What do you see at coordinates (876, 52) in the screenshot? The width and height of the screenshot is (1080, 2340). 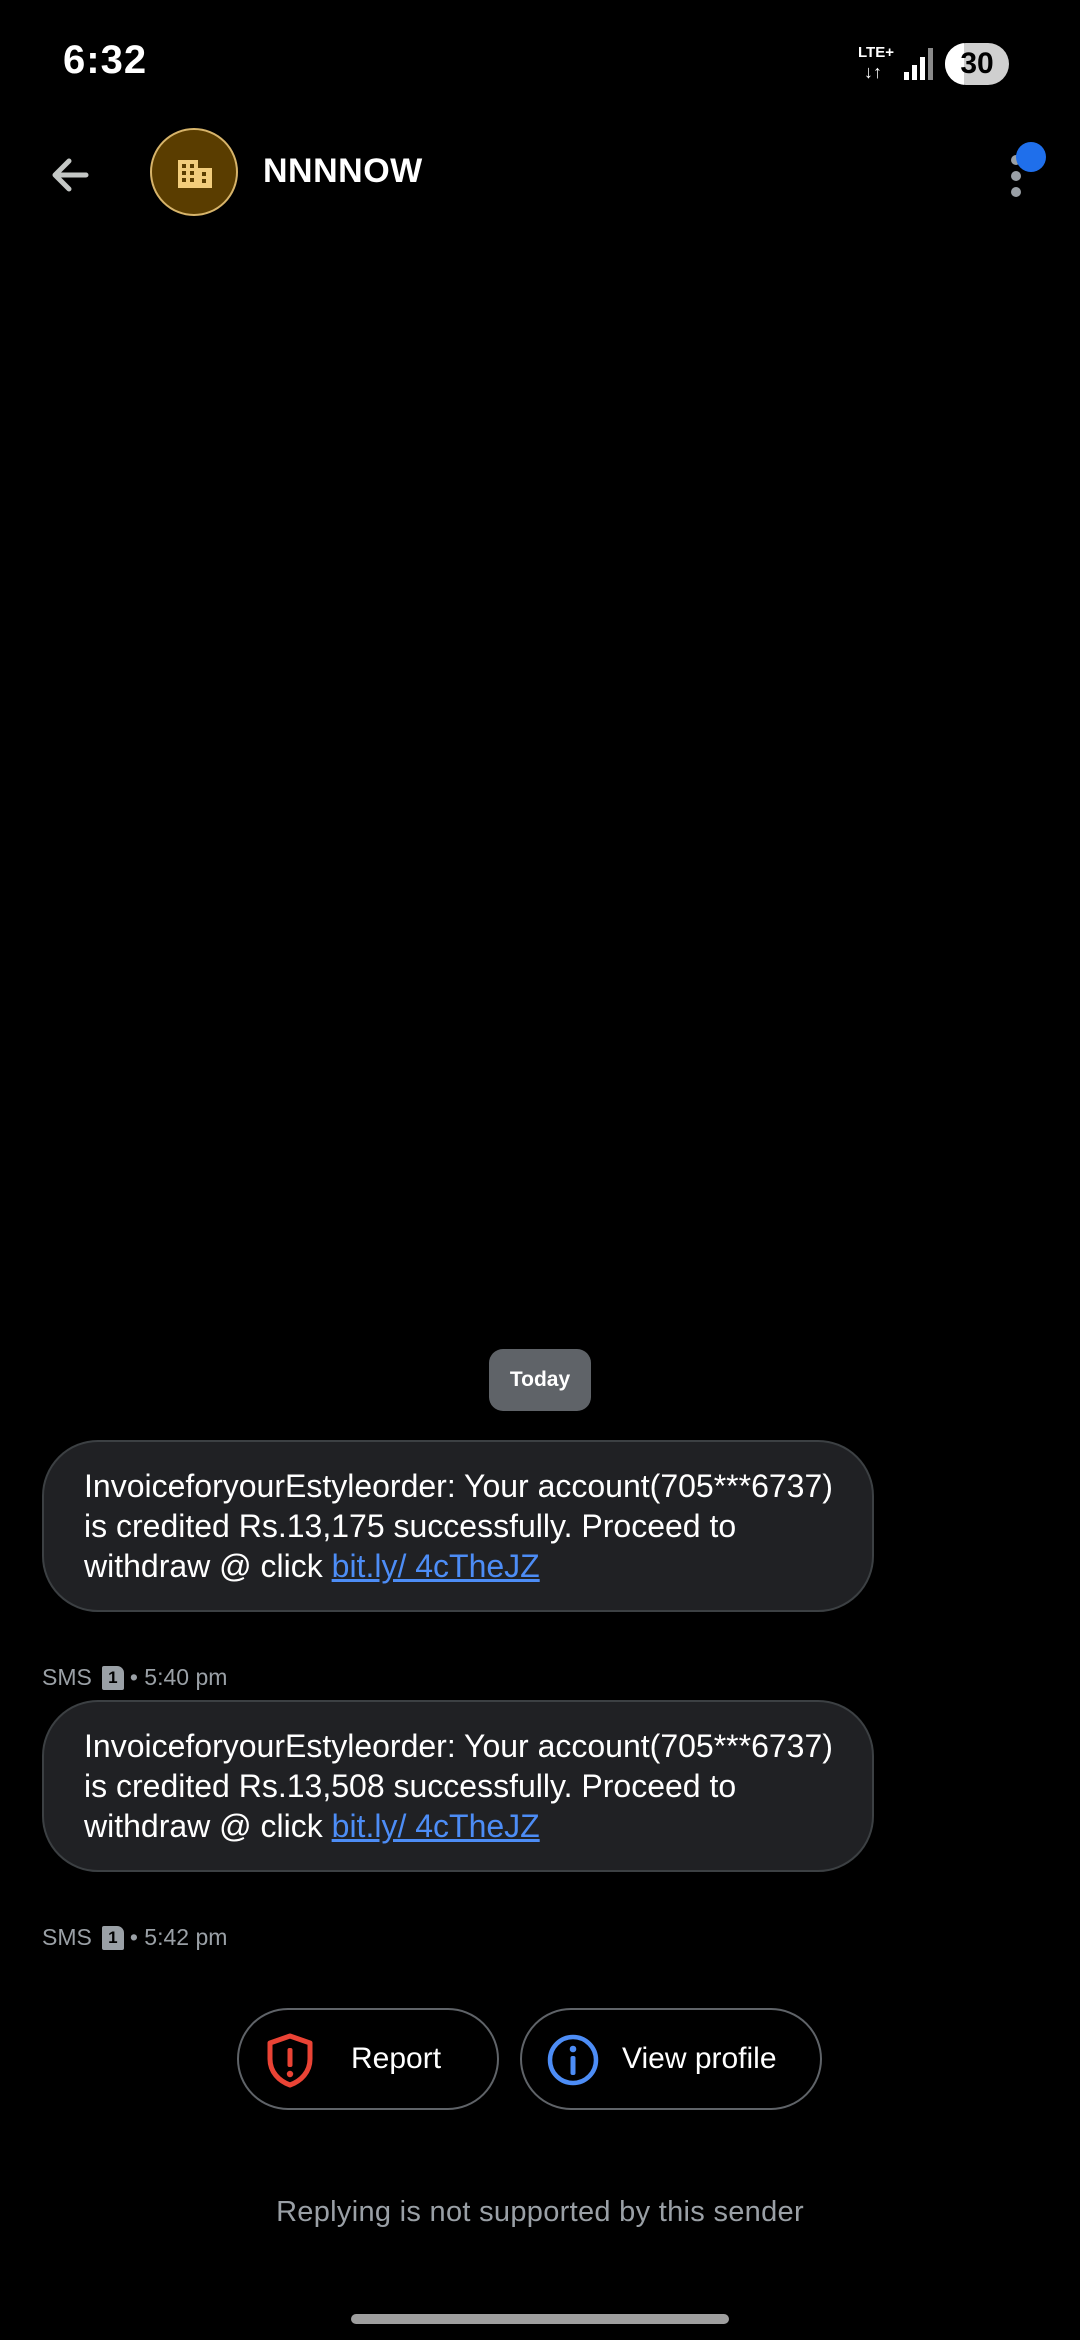 I see `network-type-label: LTE+` at bounding box center [876, 52].